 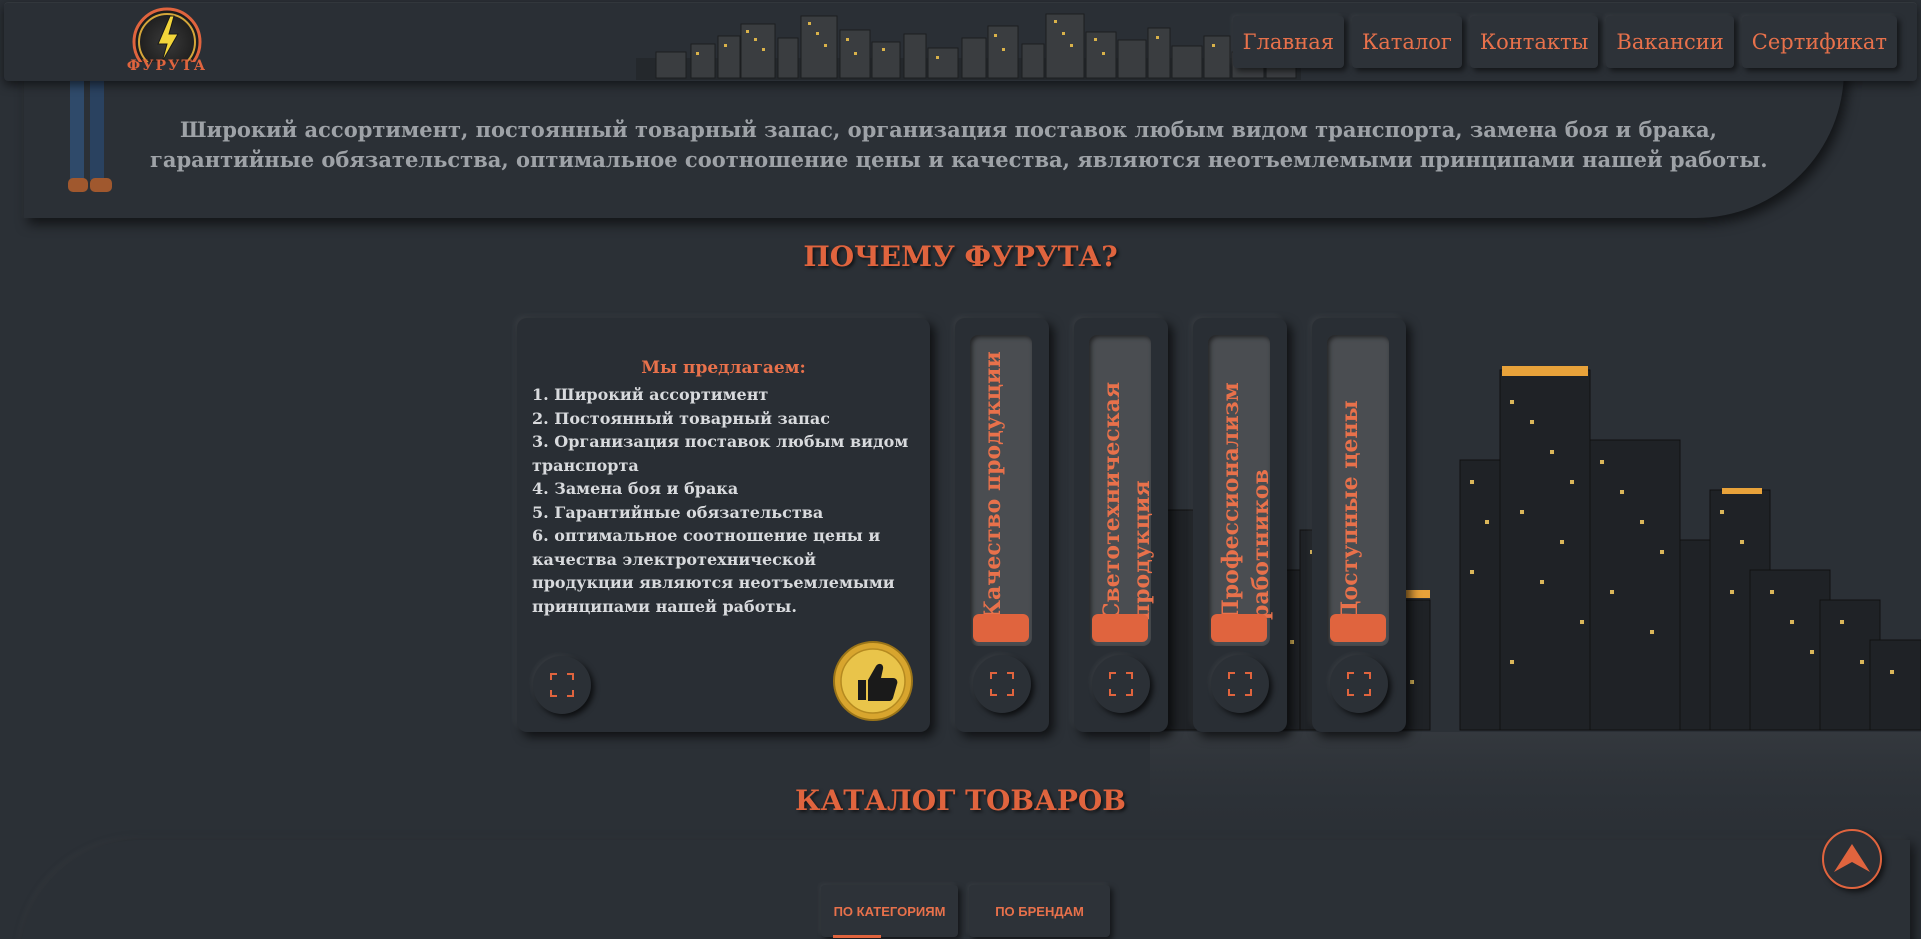 What do you see at coordinates (873, 681) in the screenshot?
I see `thumbs-up-icon` at bounding box center [873, 681].